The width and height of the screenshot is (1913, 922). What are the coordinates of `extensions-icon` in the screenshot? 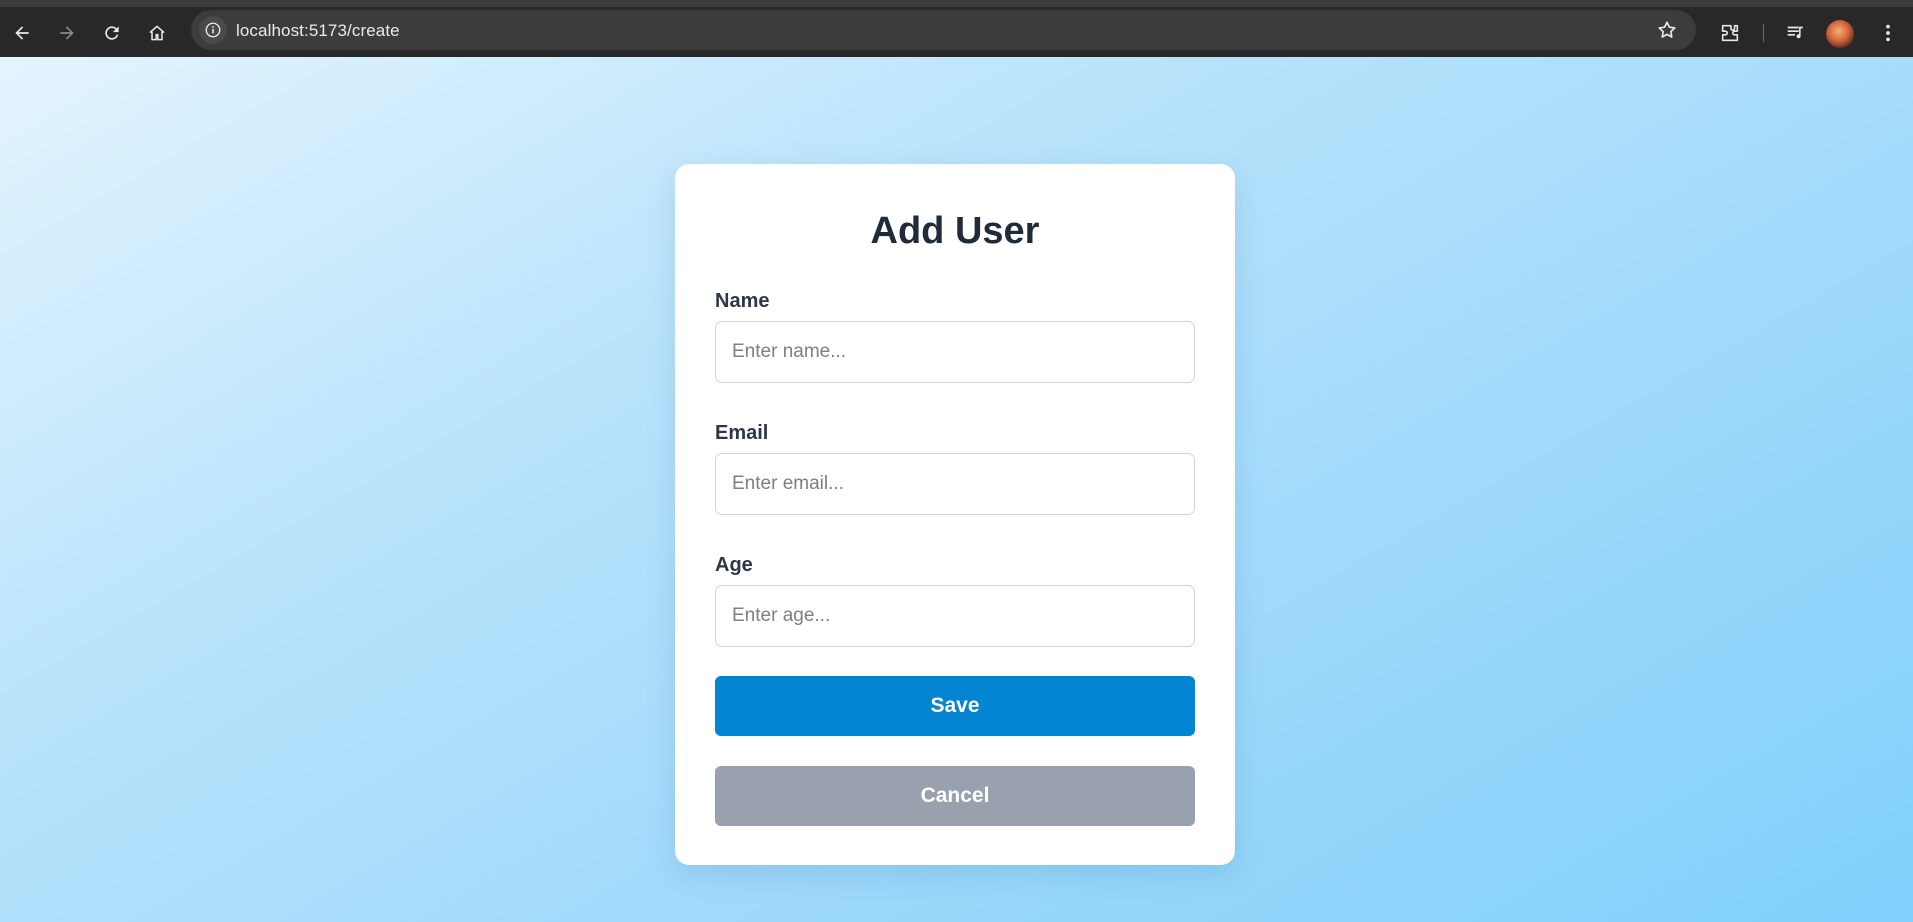 It's located at (1730, 33).